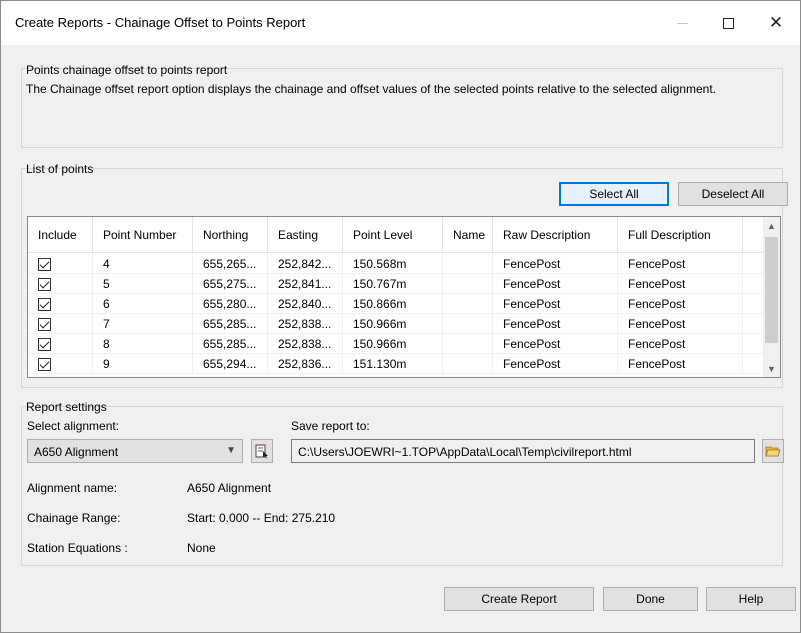  I want to click on alignment-name-value: A650 Alignment, so click(229, 488).